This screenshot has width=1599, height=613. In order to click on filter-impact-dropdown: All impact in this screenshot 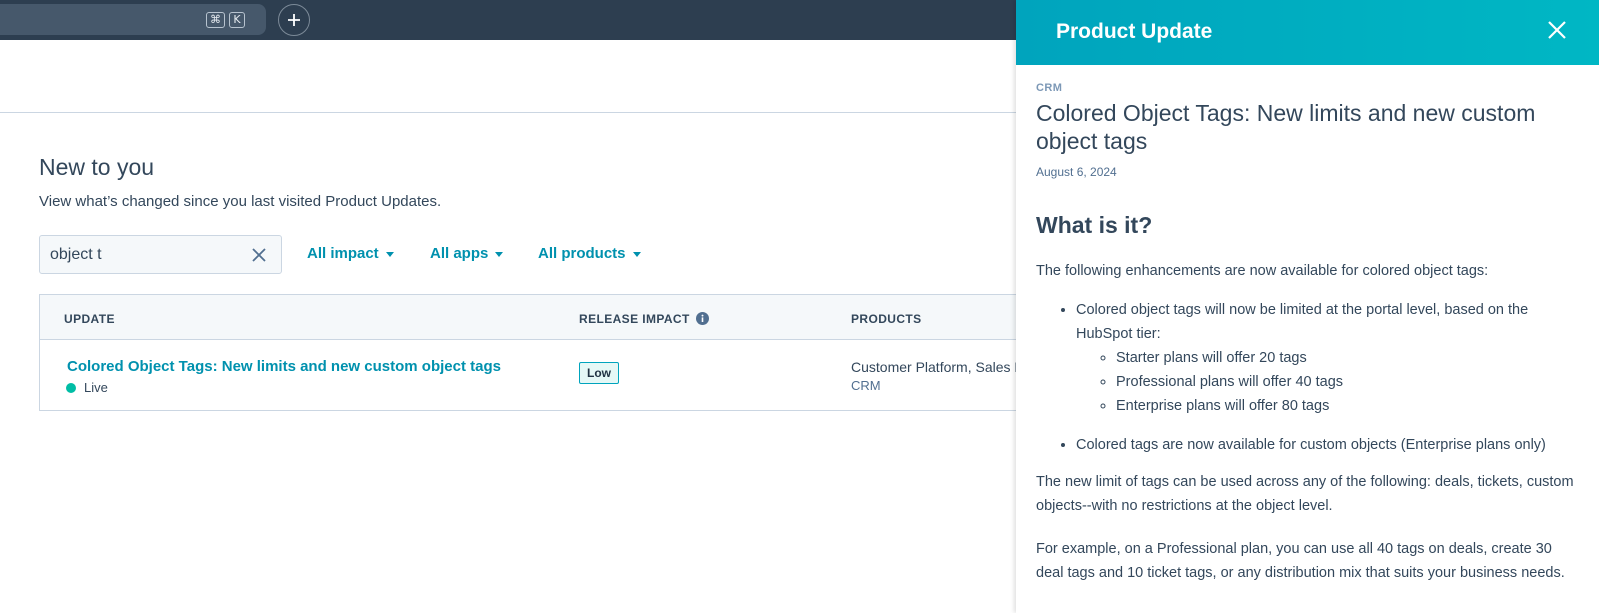, I will do `click(350, 253)`.